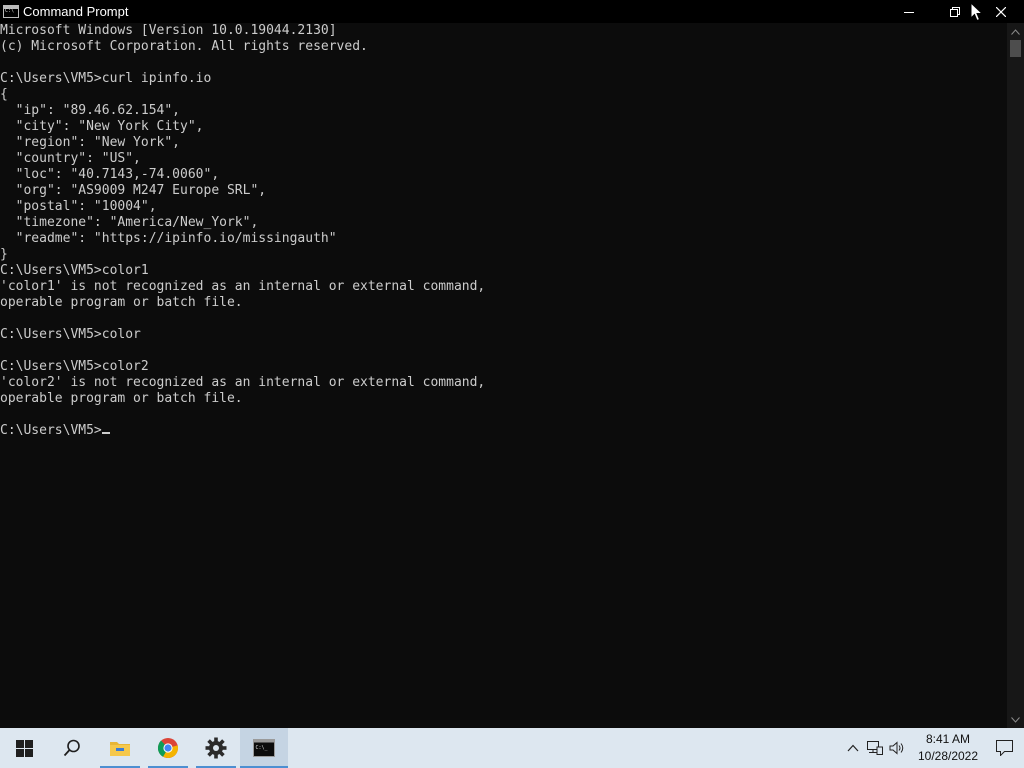  Describe the element at coordinates (74, 366) in the screenshot. I see `console-line: C:\Users\VM5>color2` at that location.